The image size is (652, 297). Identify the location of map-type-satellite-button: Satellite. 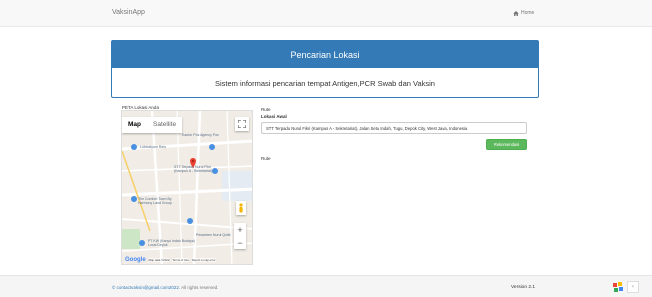
(164, 125).